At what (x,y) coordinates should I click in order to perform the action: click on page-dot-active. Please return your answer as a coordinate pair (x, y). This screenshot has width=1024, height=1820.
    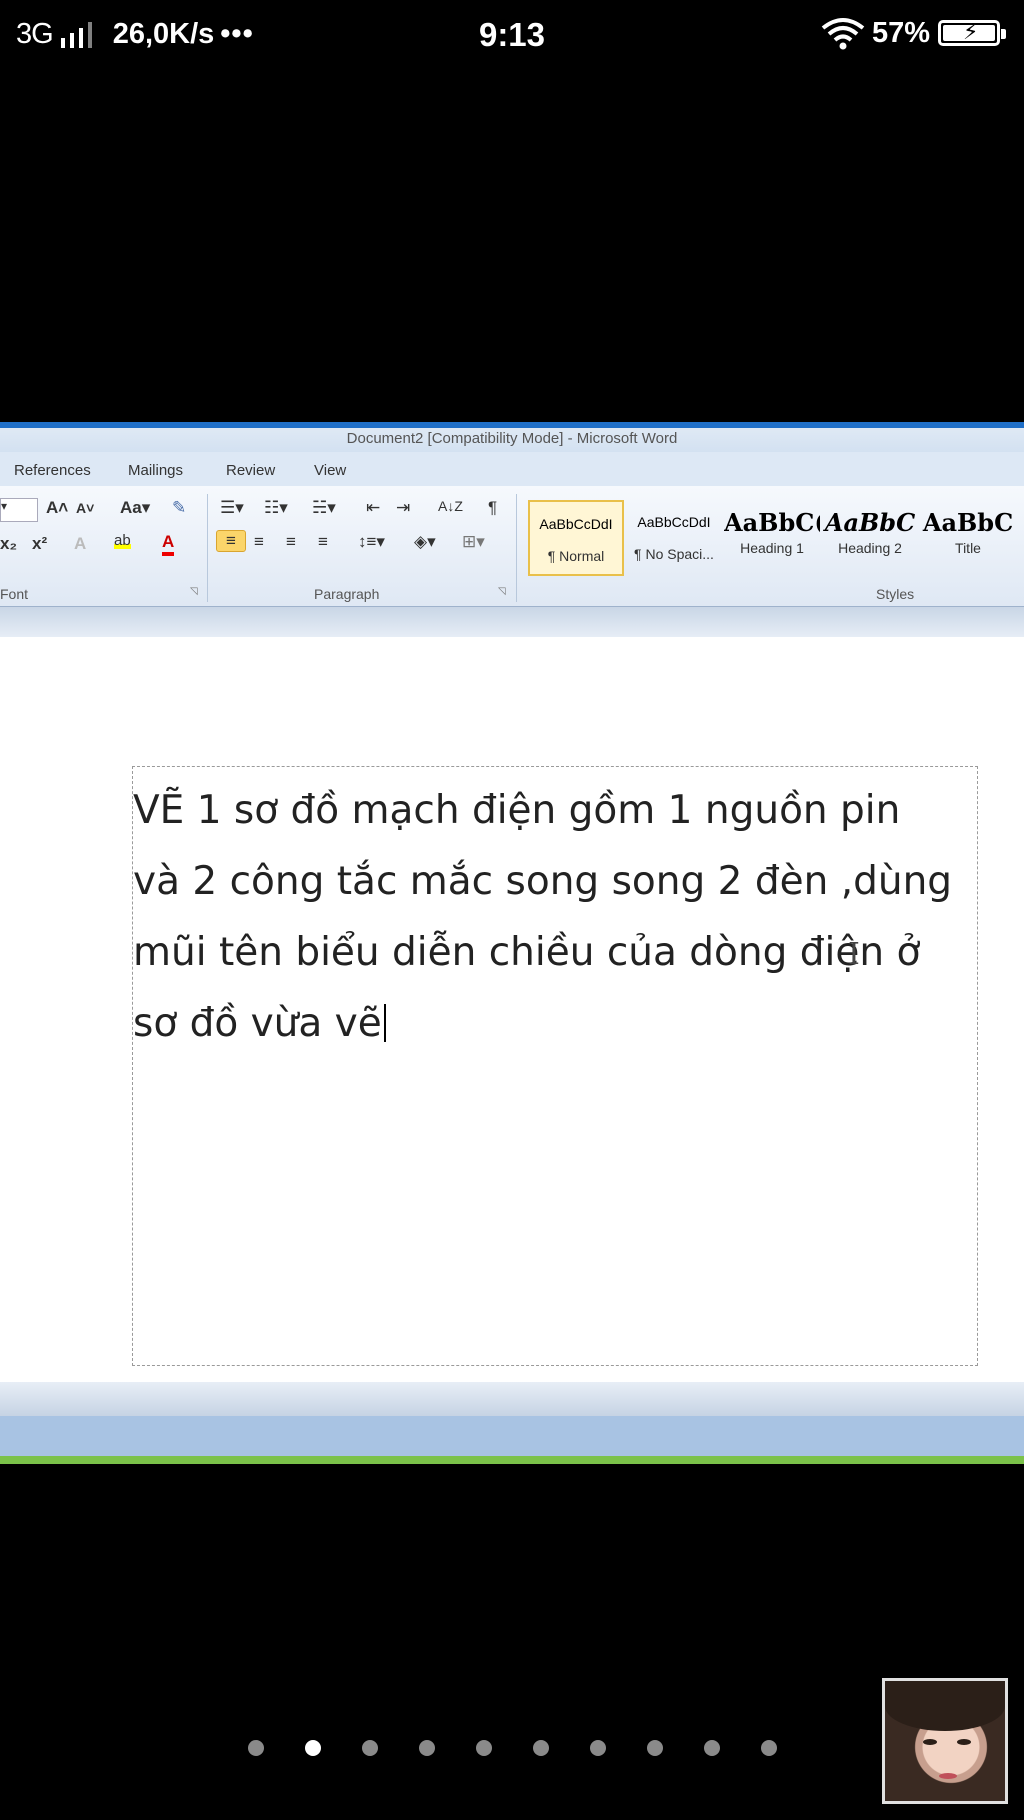
    Looking at the image, I should click on (313, 1748).